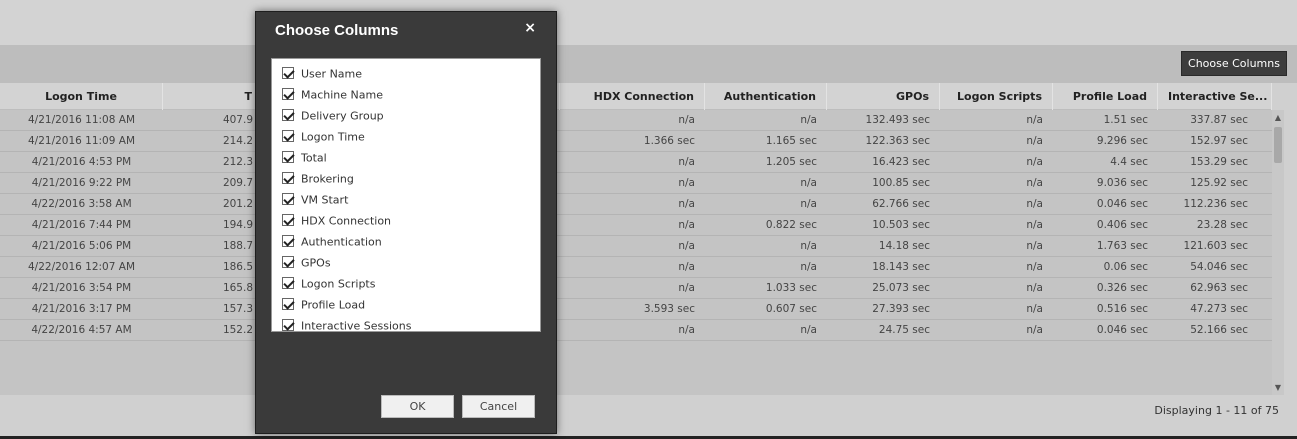 The height and width of the screenshot is (439, 1297). I want to click on table-cell: 3.593 sec, so click(669, 309).